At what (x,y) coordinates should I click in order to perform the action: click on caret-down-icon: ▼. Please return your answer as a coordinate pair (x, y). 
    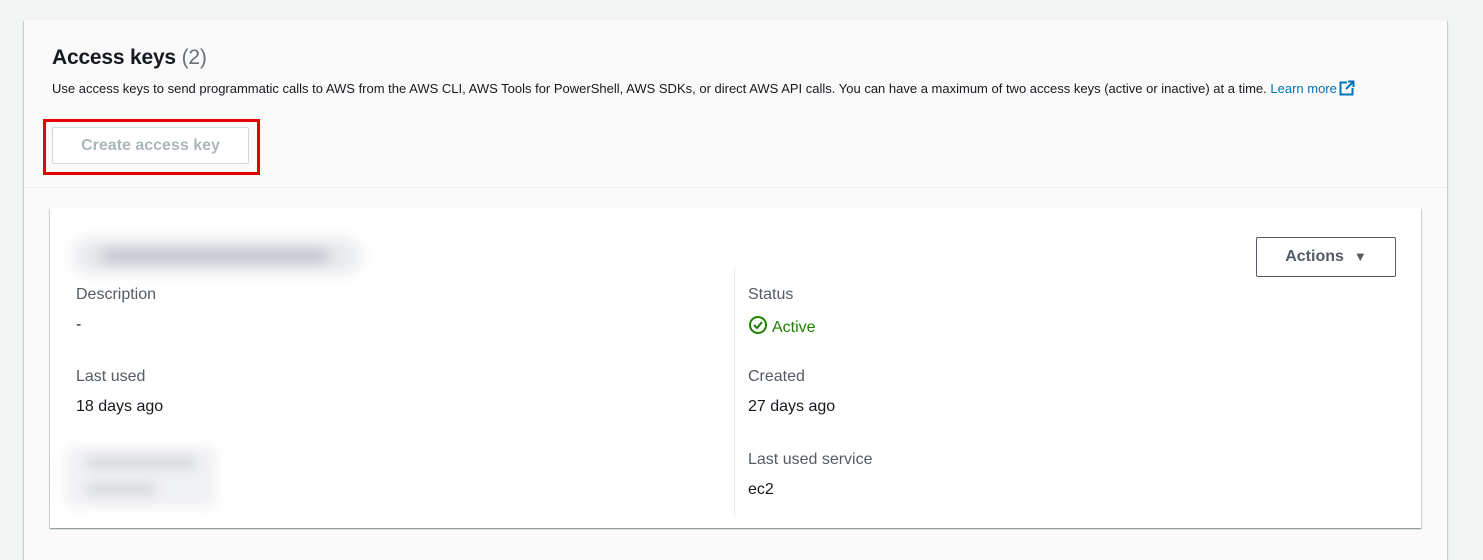
    Looking at the image, I should click on (1360, 256).